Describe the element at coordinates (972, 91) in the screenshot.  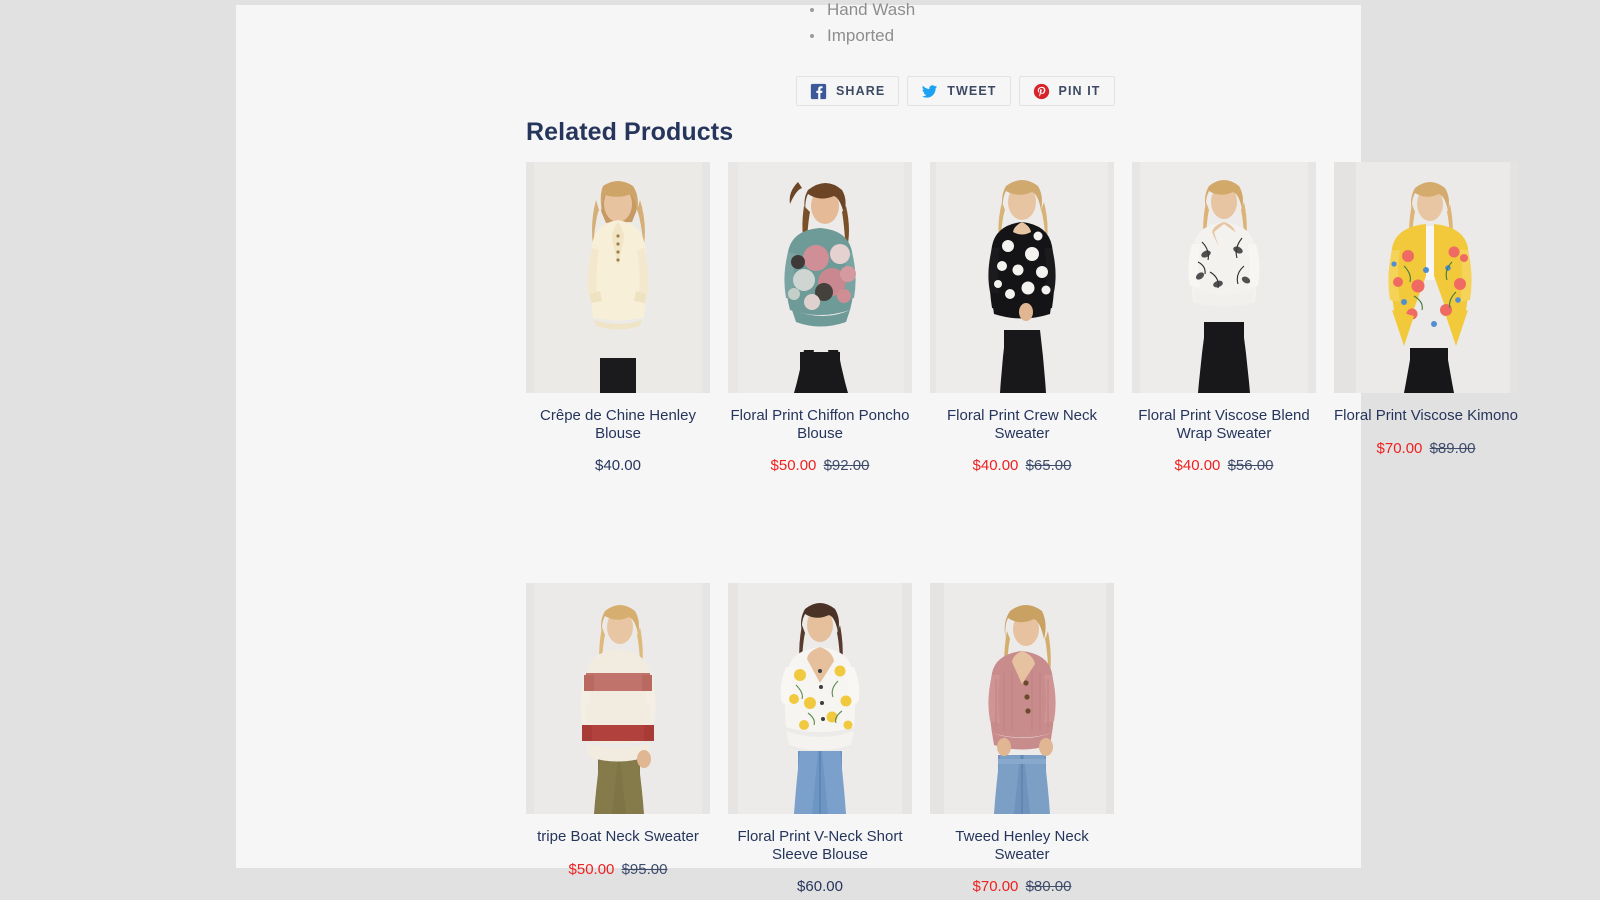
I see `share-twitter-label: TWEET` at that location.